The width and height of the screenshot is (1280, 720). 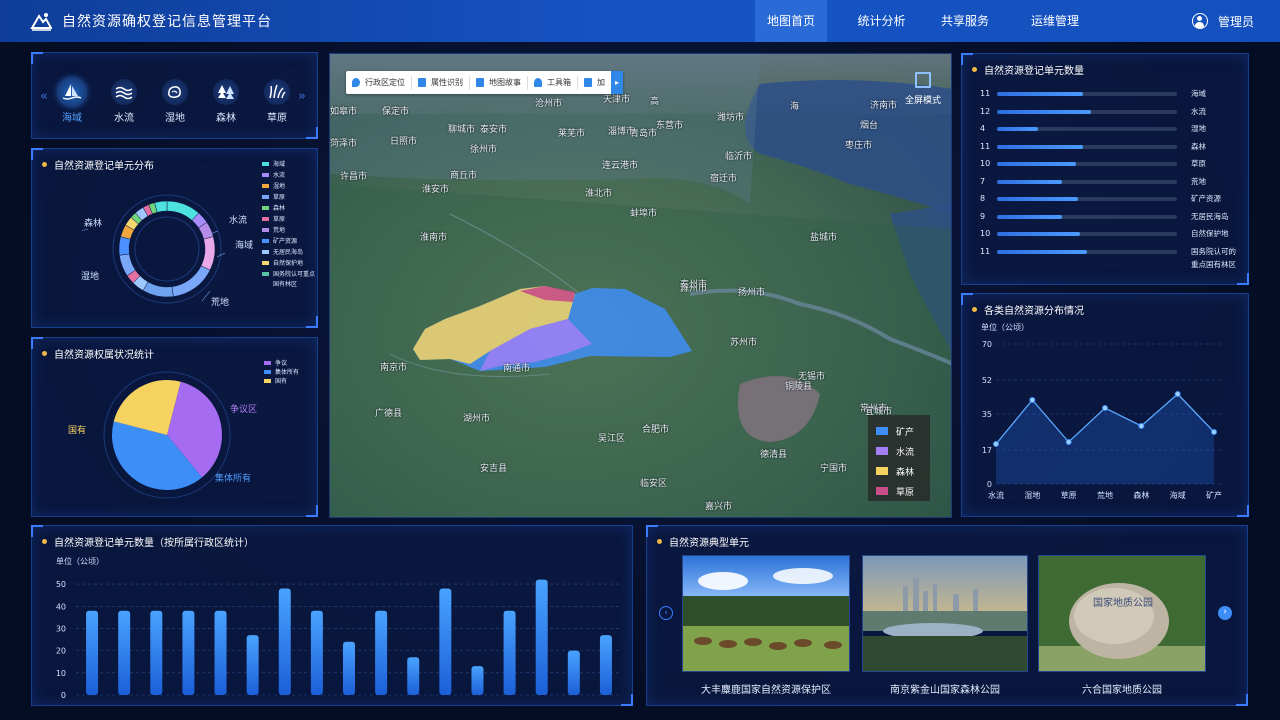 What do you see at coordinates (751, 291) in the screenshot?
I see `city-label: 扬州市` at bounding box center [751, 291].